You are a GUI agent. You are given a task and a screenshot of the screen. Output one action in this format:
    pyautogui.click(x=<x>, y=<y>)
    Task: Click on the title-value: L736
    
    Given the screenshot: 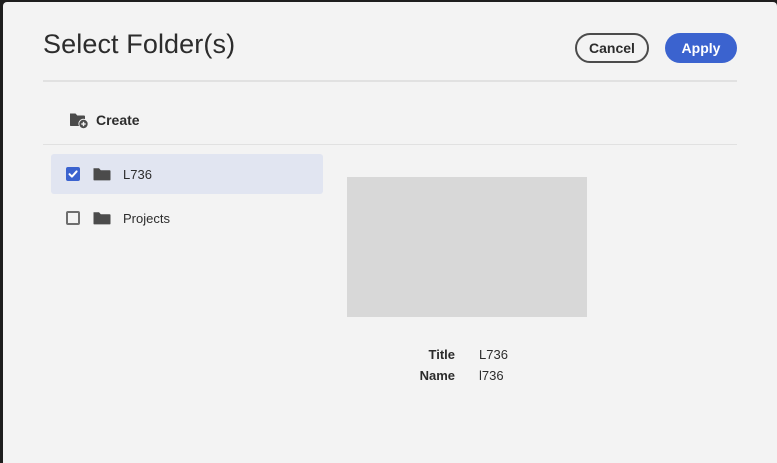 What is the action you would take?
    pyautogui.click(x=493, y=354)
    